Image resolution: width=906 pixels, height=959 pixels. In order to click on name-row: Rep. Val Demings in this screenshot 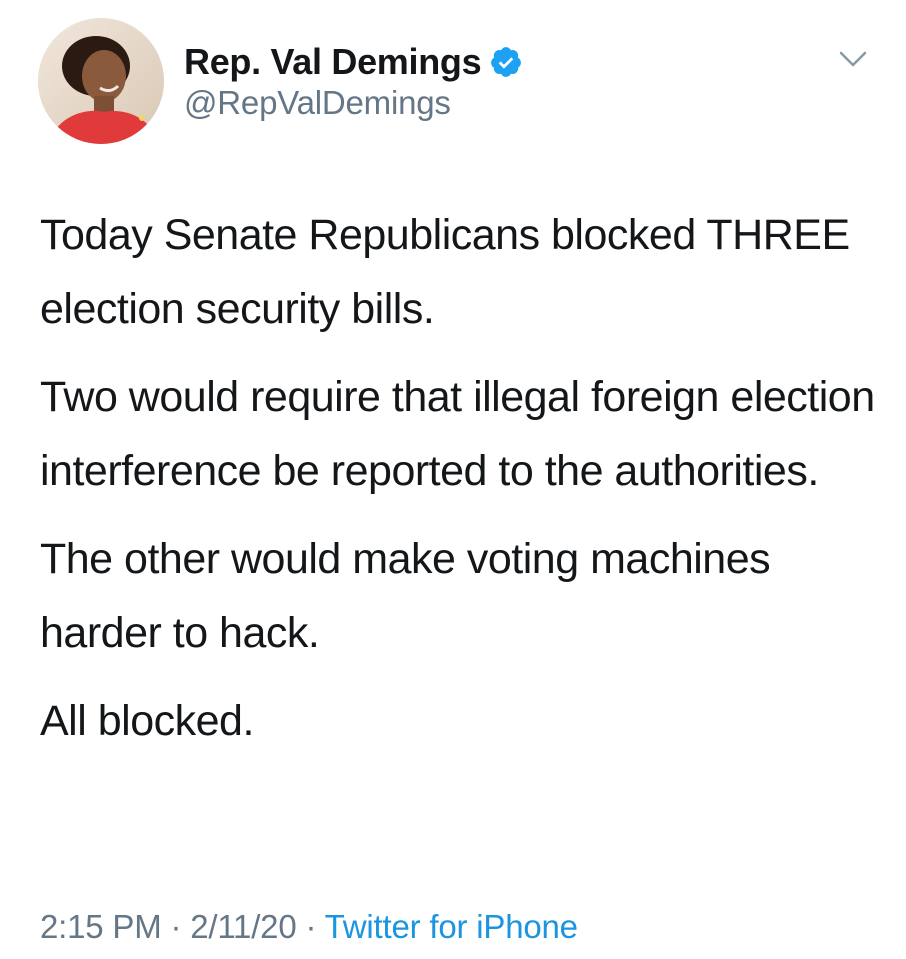, I will do `click(353, 62)`.